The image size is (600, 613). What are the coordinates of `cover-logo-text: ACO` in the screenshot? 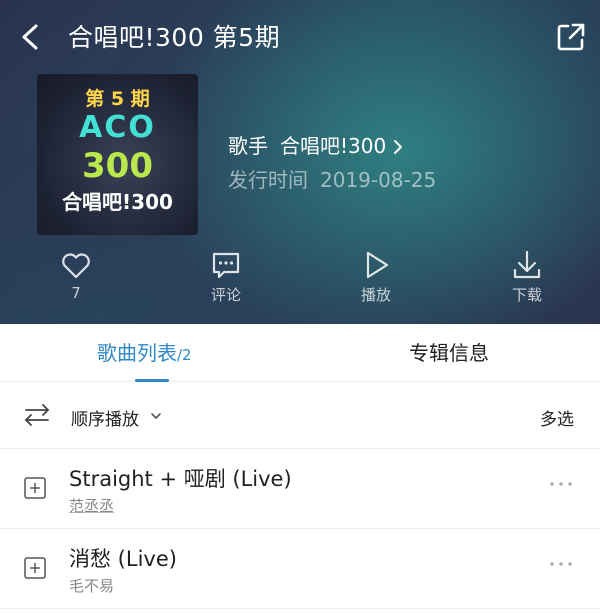 It's located at (117, 127).